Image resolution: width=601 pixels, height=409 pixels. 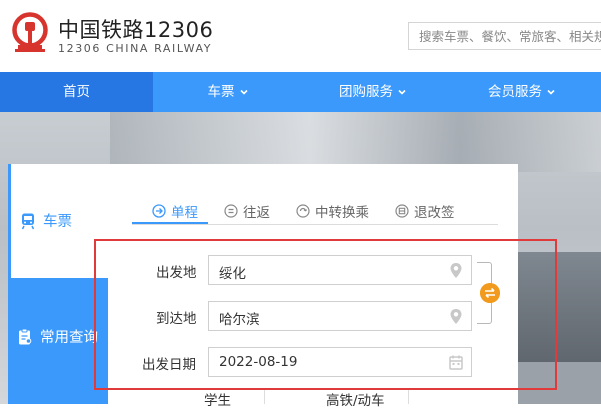 I want to click on tab-round-trip: 往返, so click(x=247, y=211).